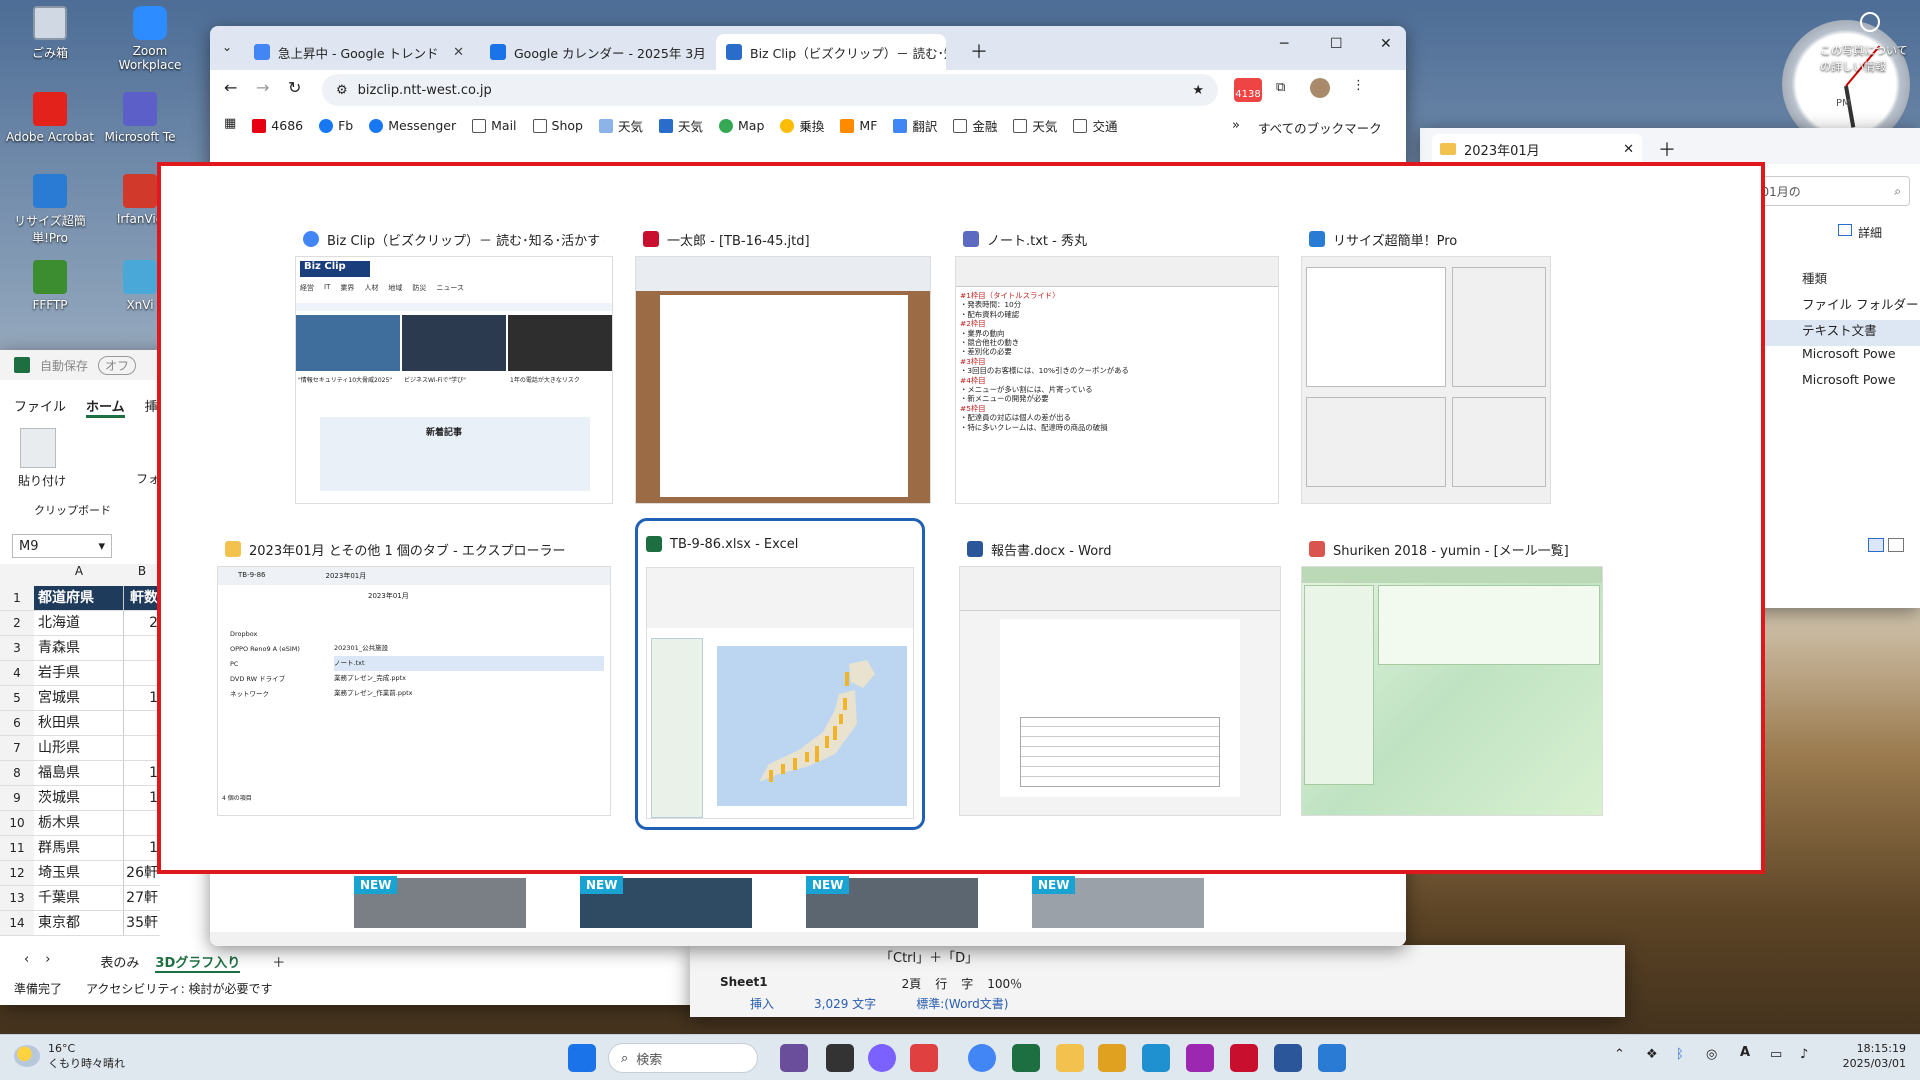  Describe the element at coordinates (1619, 1054) in the screenshot. I see `show-hidden-icons: ⌃` at that location.